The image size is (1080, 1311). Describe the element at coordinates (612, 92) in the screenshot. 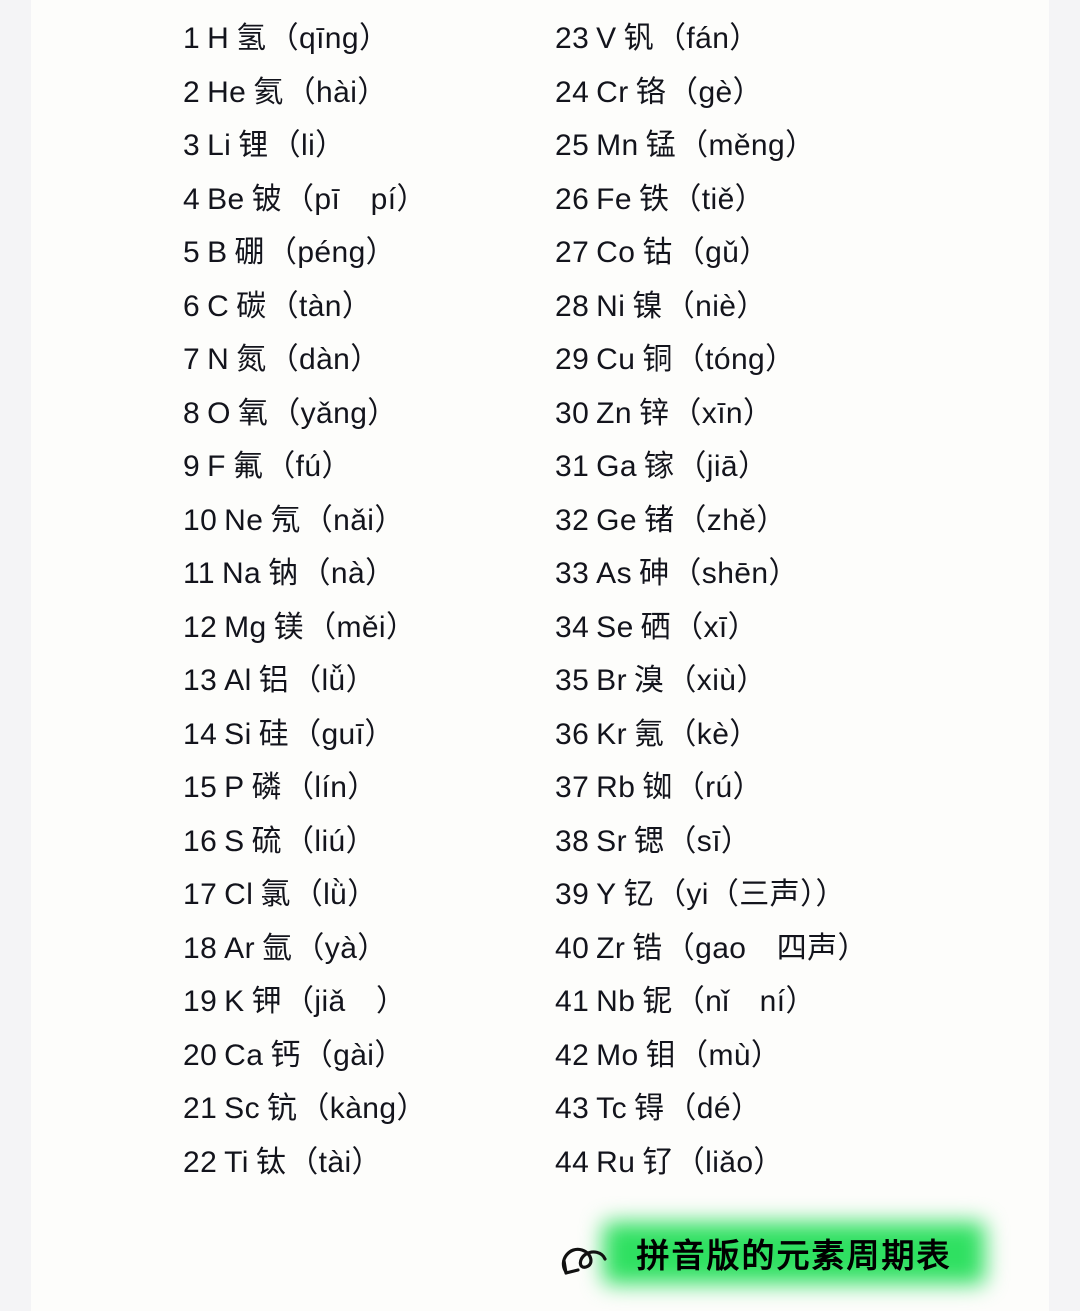

I see `element-symbol: Cr` at that location.